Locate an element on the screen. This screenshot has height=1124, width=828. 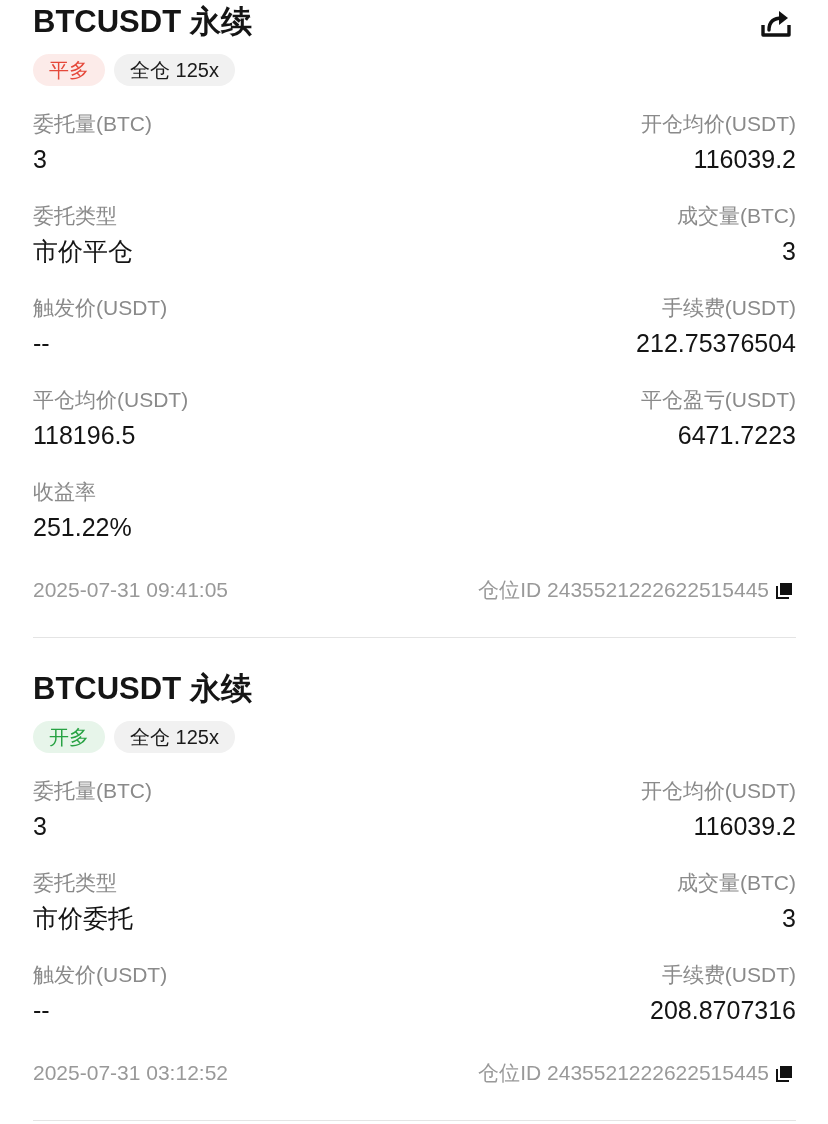
field-value: 251.22% is located at coordinates (82, 527).